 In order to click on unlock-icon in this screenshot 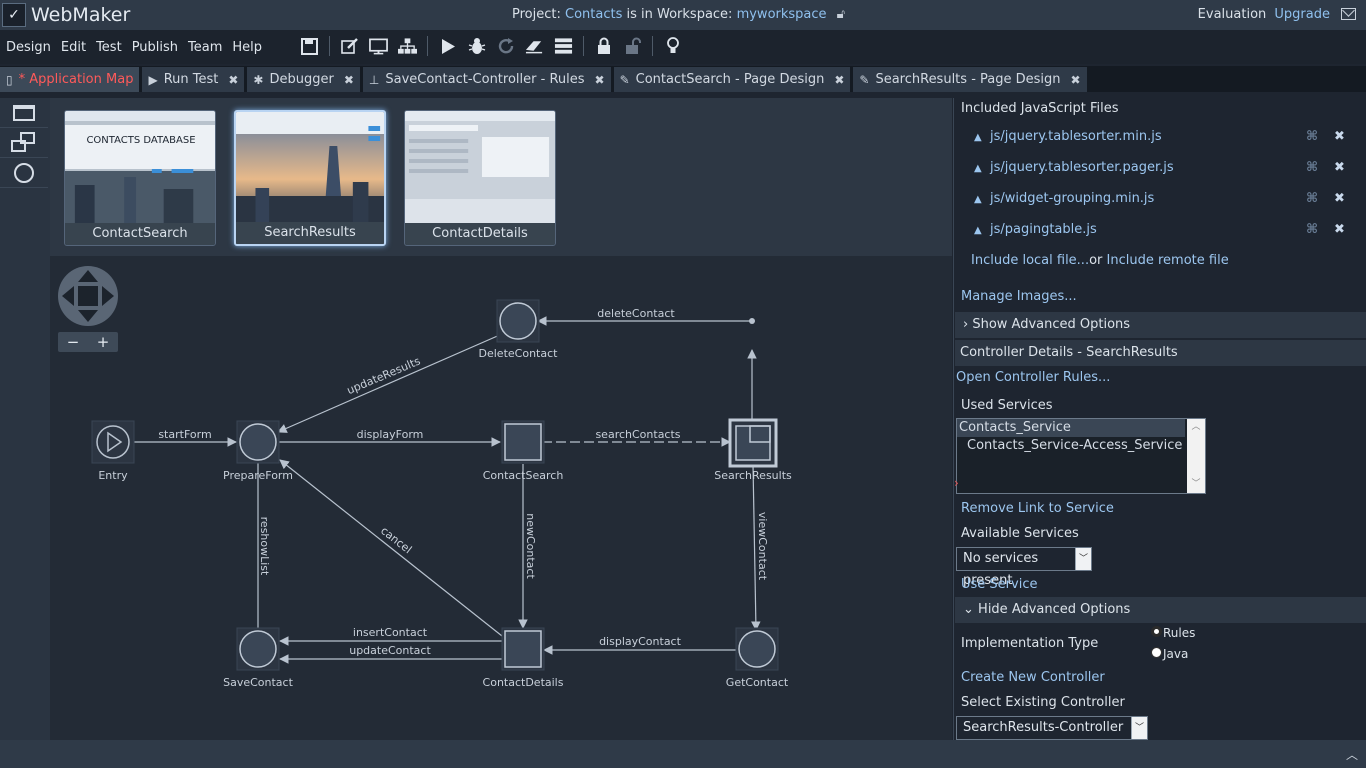, I will do `click(632, 46)`.